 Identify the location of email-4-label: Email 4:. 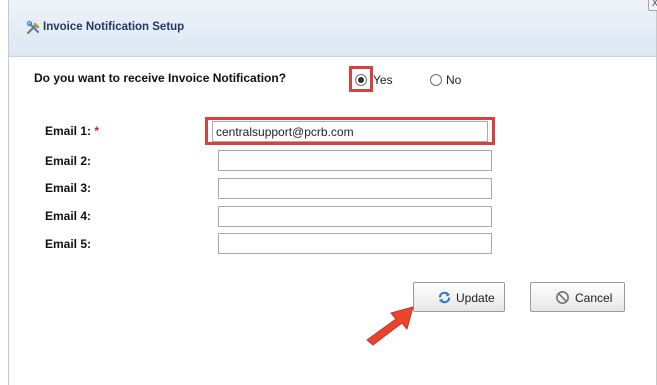
(68, 216).